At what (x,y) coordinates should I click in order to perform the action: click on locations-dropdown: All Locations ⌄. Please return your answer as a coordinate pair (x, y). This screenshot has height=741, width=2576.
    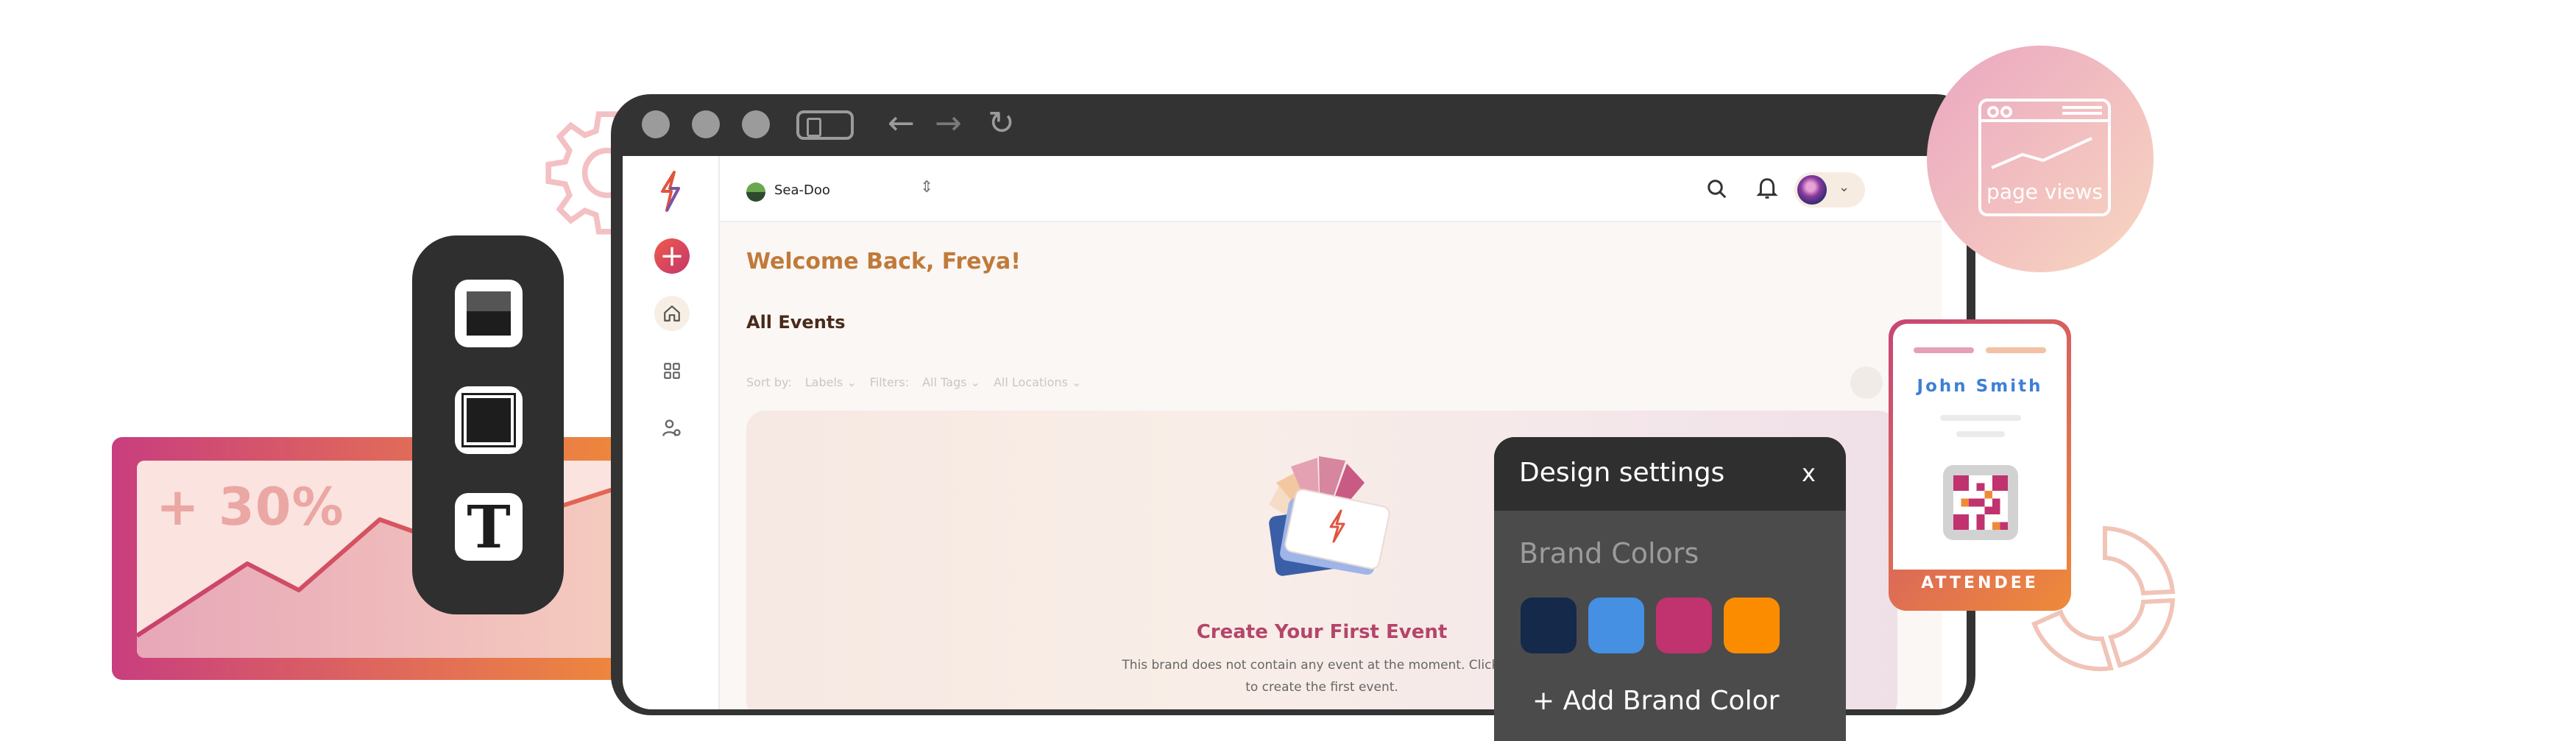
    Looking at the image, I should click on (1037, 382).